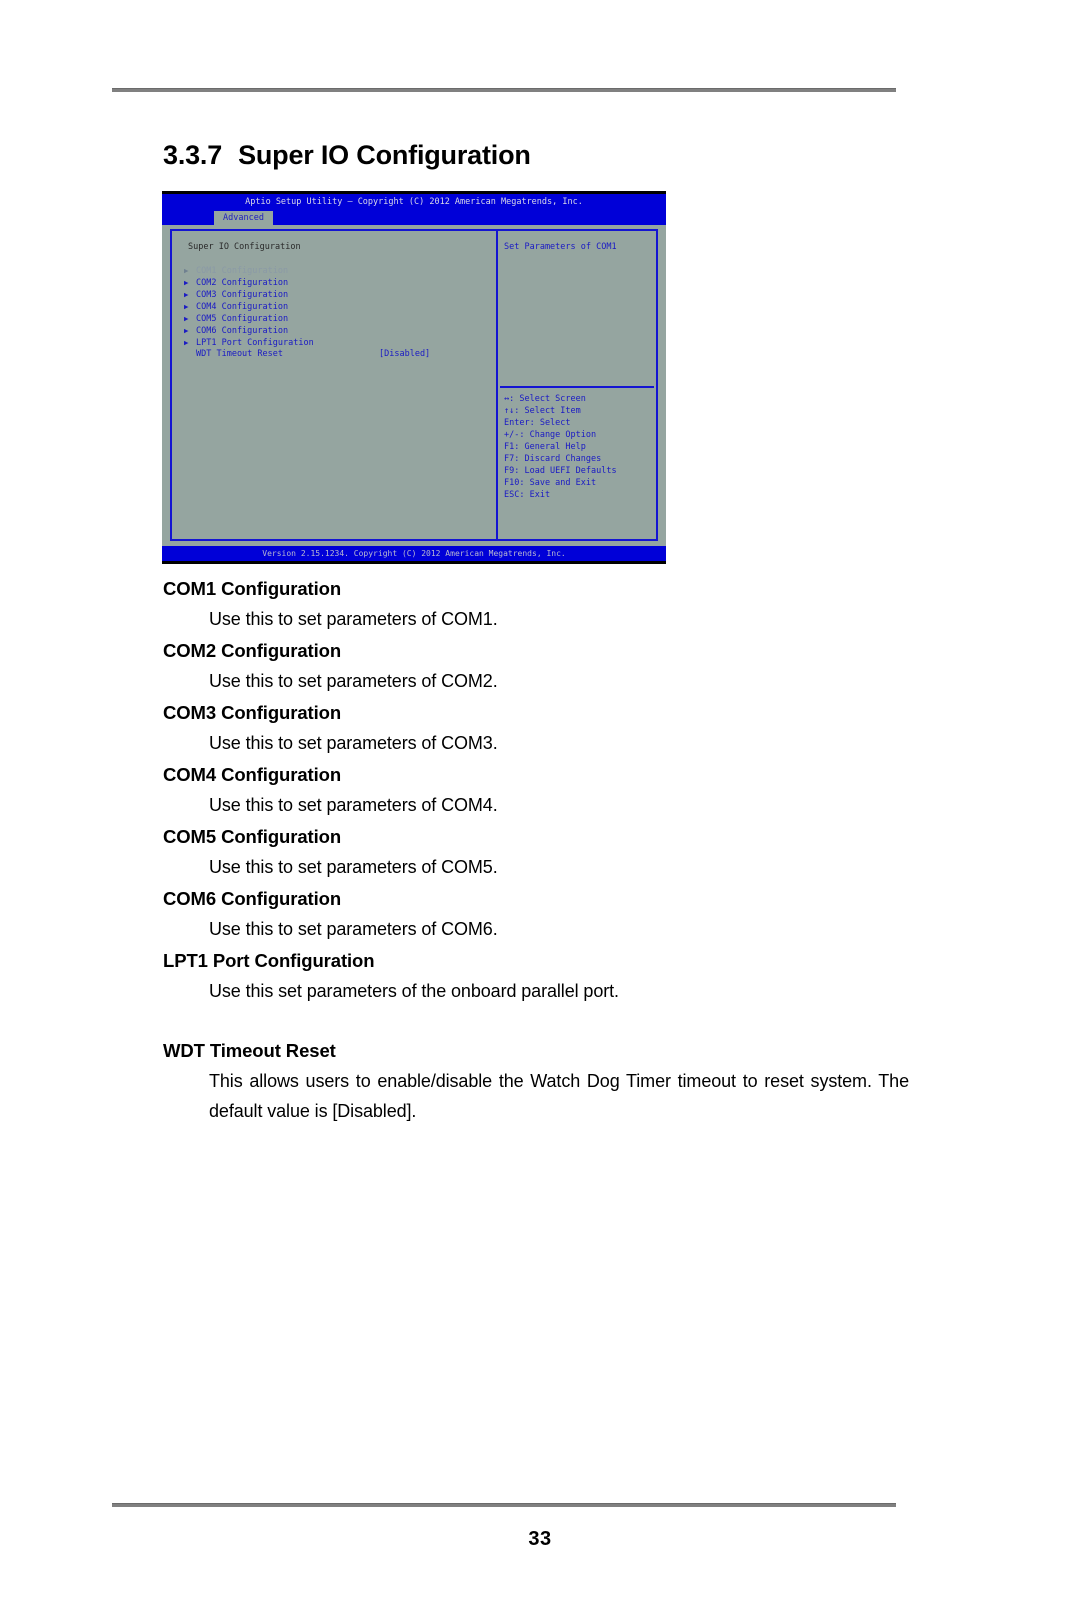 Image resolution: width=1080 pixels, height=1619 pixels. I want to click on tab-advanced: Advanced, so click(243, 218).